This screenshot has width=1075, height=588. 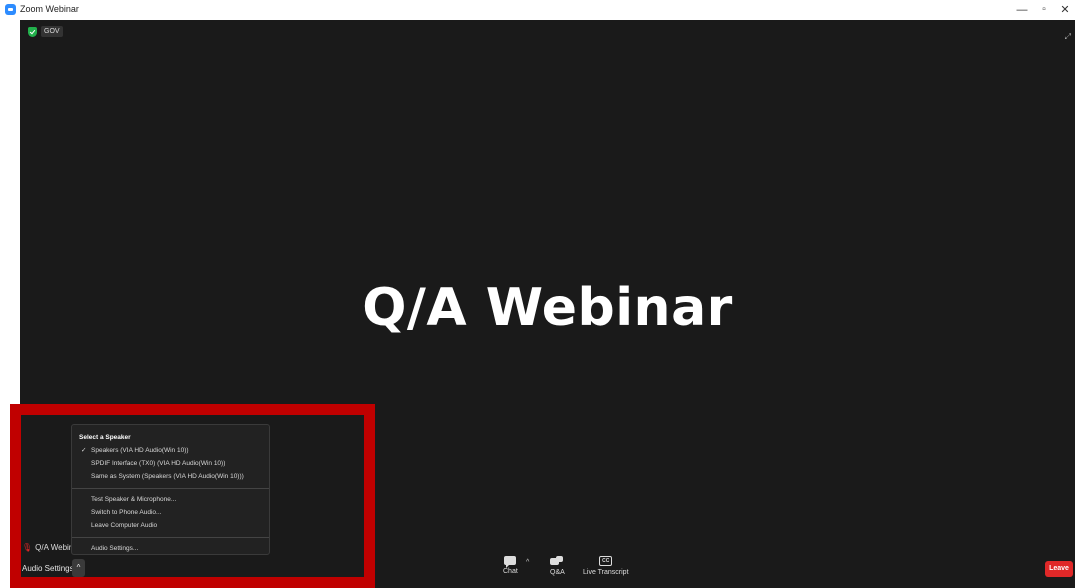 I want to click on chat-options-caret: ^, so click(x=527, y=562).